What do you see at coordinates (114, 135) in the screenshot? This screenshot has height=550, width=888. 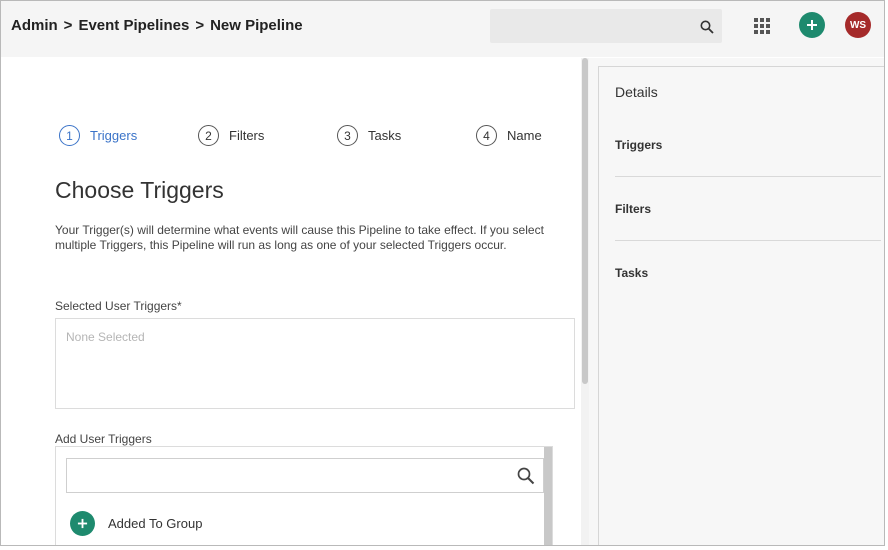 I see `step-label: Triggers` at bounding box center [114, 135].